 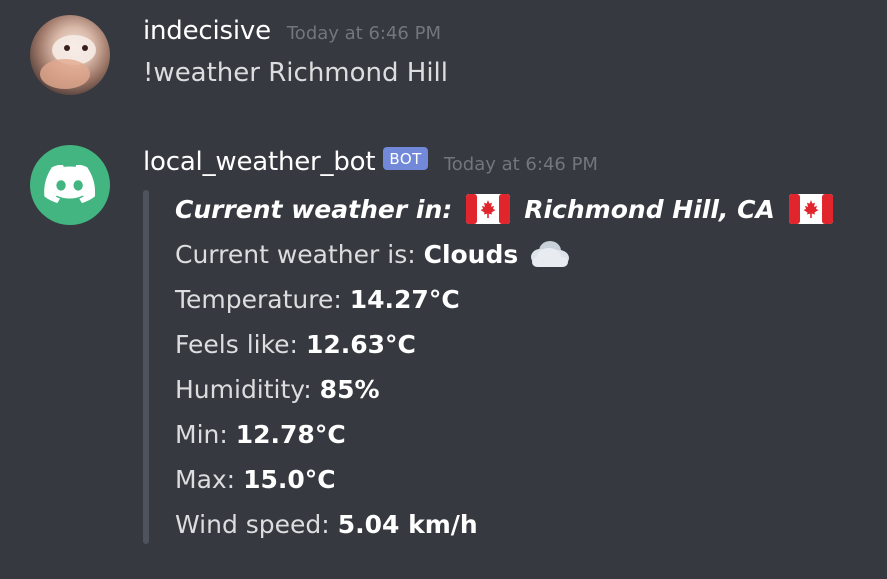 I want to click on embed-accent-bar, so click(x=146, y=367).